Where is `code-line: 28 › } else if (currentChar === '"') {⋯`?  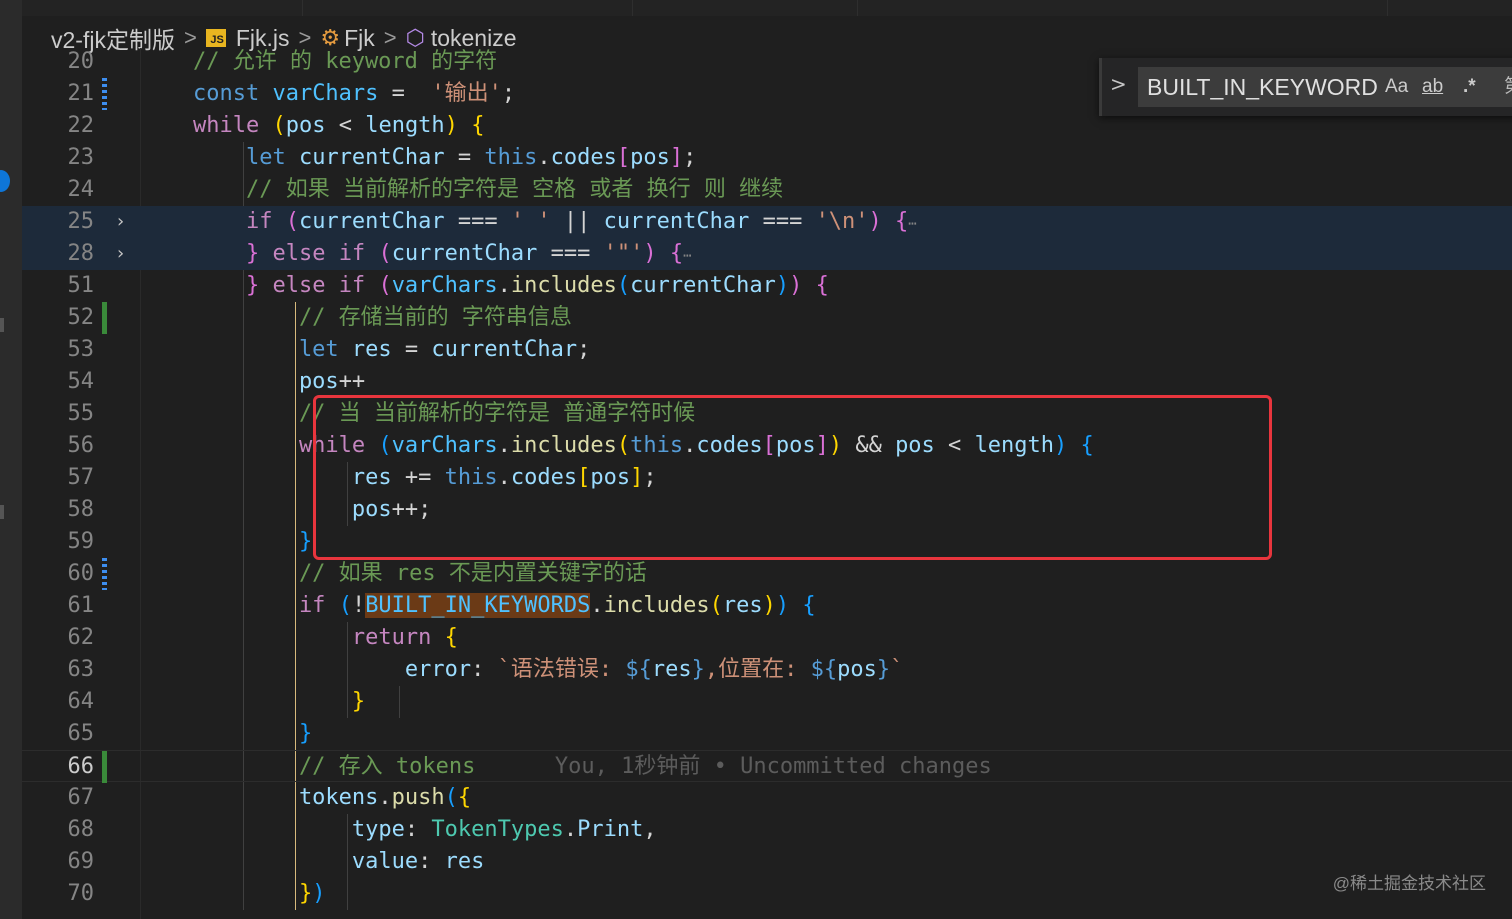
code-line: 28 › } else if (currentChar === '"') {⋯ is located at coordinates (767, 254).